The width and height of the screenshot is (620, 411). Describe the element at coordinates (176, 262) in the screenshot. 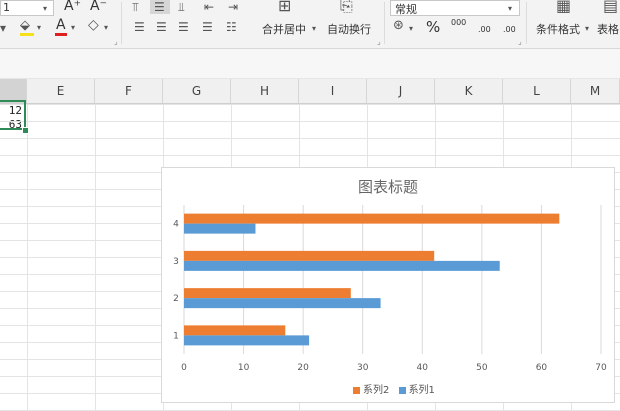

I see `y-tick-label: 3` at that location.